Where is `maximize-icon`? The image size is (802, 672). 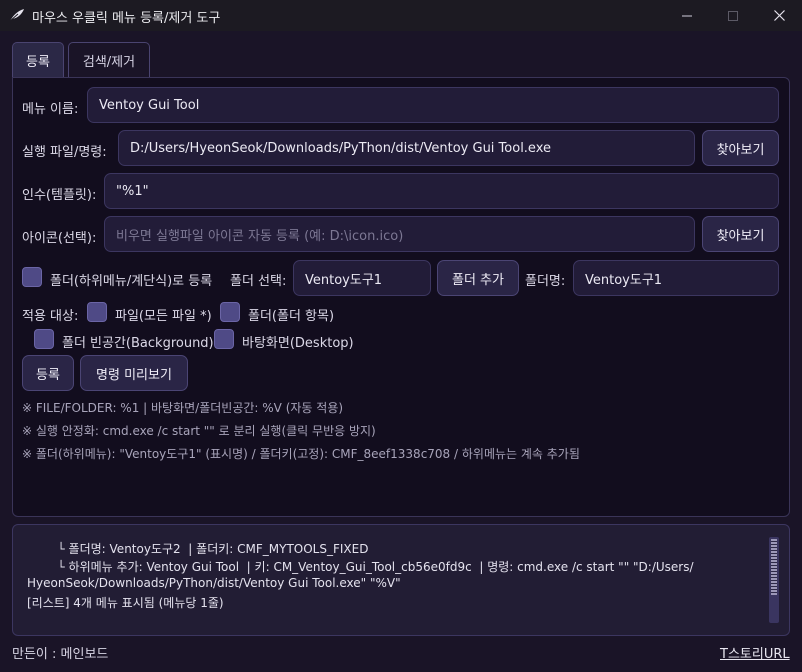 maximize-icon is located at coordinates (733, 15).